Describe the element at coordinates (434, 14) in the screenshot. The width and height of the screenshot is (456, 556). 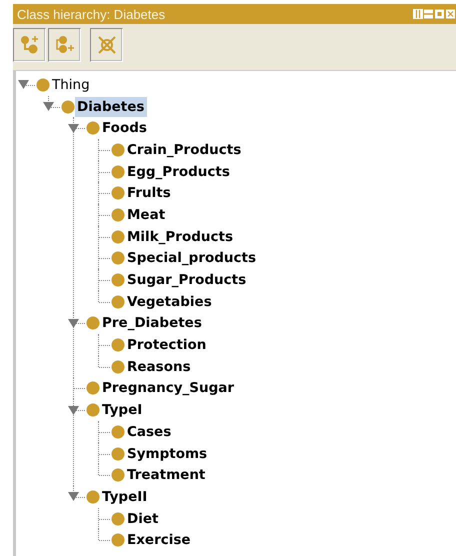
I see `window-controls-icon` at that location.